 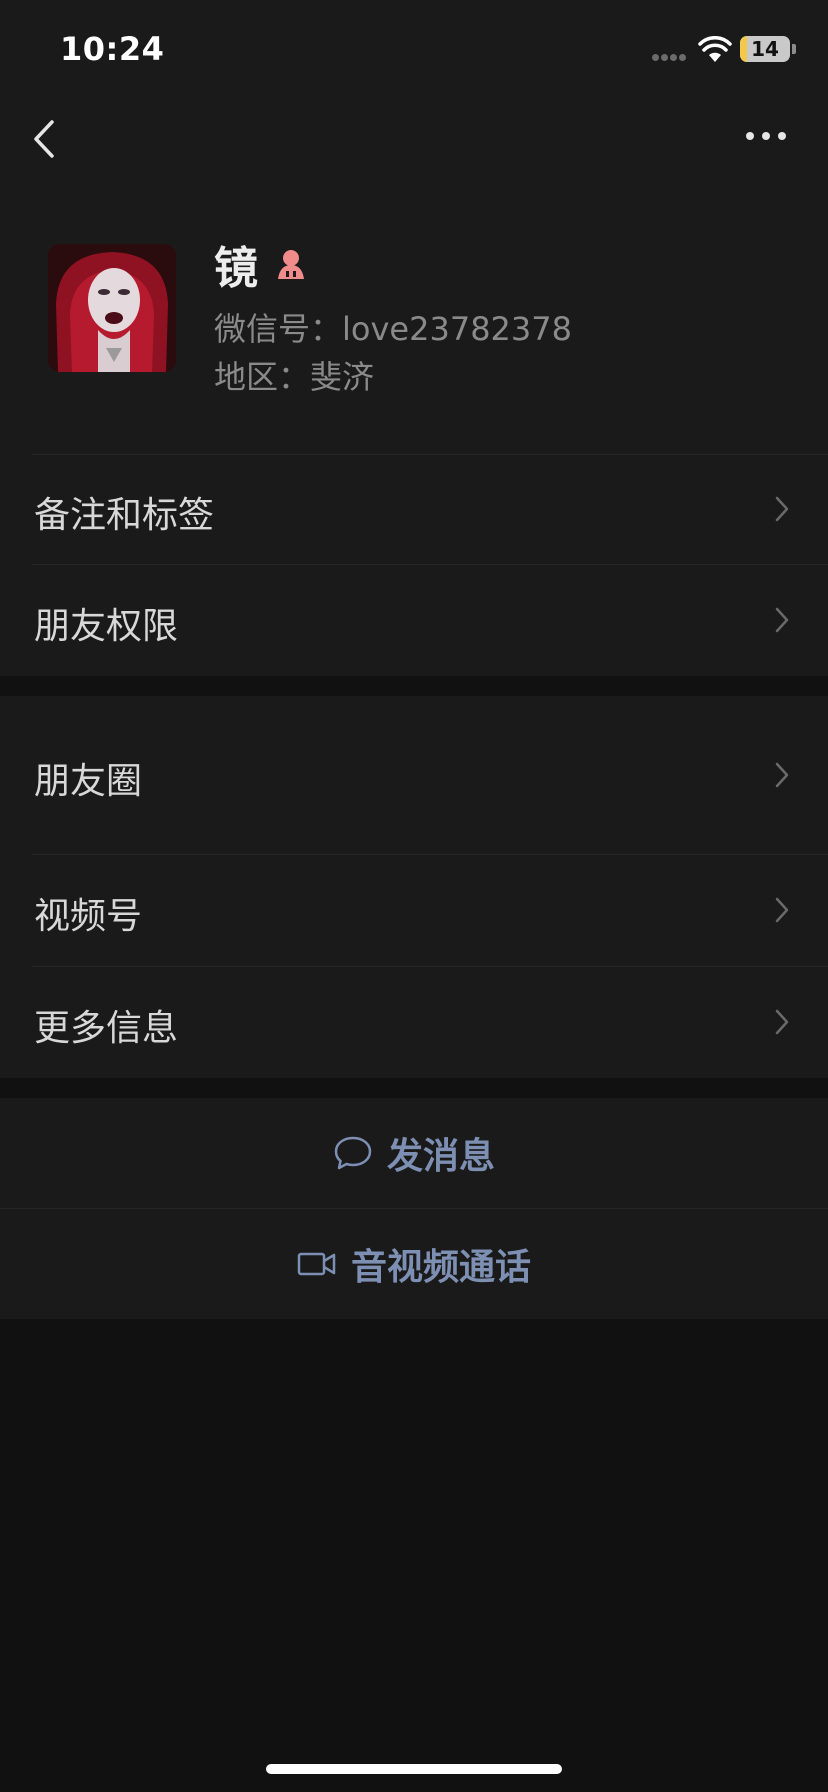 I want to click on profile-name: 镜, so click(x=236, y=268).